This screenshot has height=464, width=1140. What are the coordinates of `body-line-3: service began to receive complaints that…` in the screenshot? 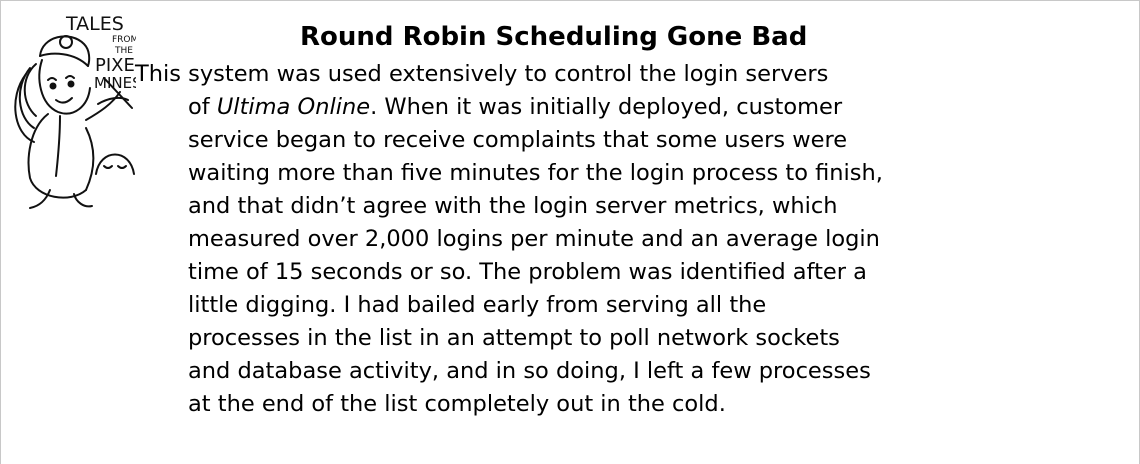 It's located at (518, 140).